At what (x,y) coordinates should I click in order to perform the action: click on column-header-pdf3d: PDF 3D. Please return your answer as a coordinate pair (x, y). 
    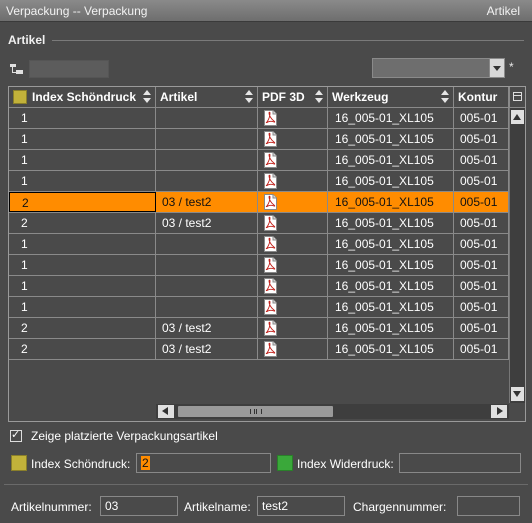
    Looking at the image, I should click on (293, 97).